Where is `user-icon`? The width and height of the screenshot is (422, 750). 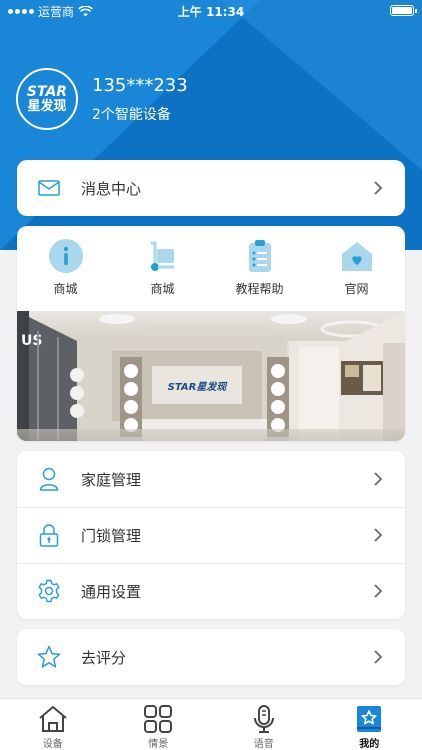 user-icon is located at coordinates (49, 479).